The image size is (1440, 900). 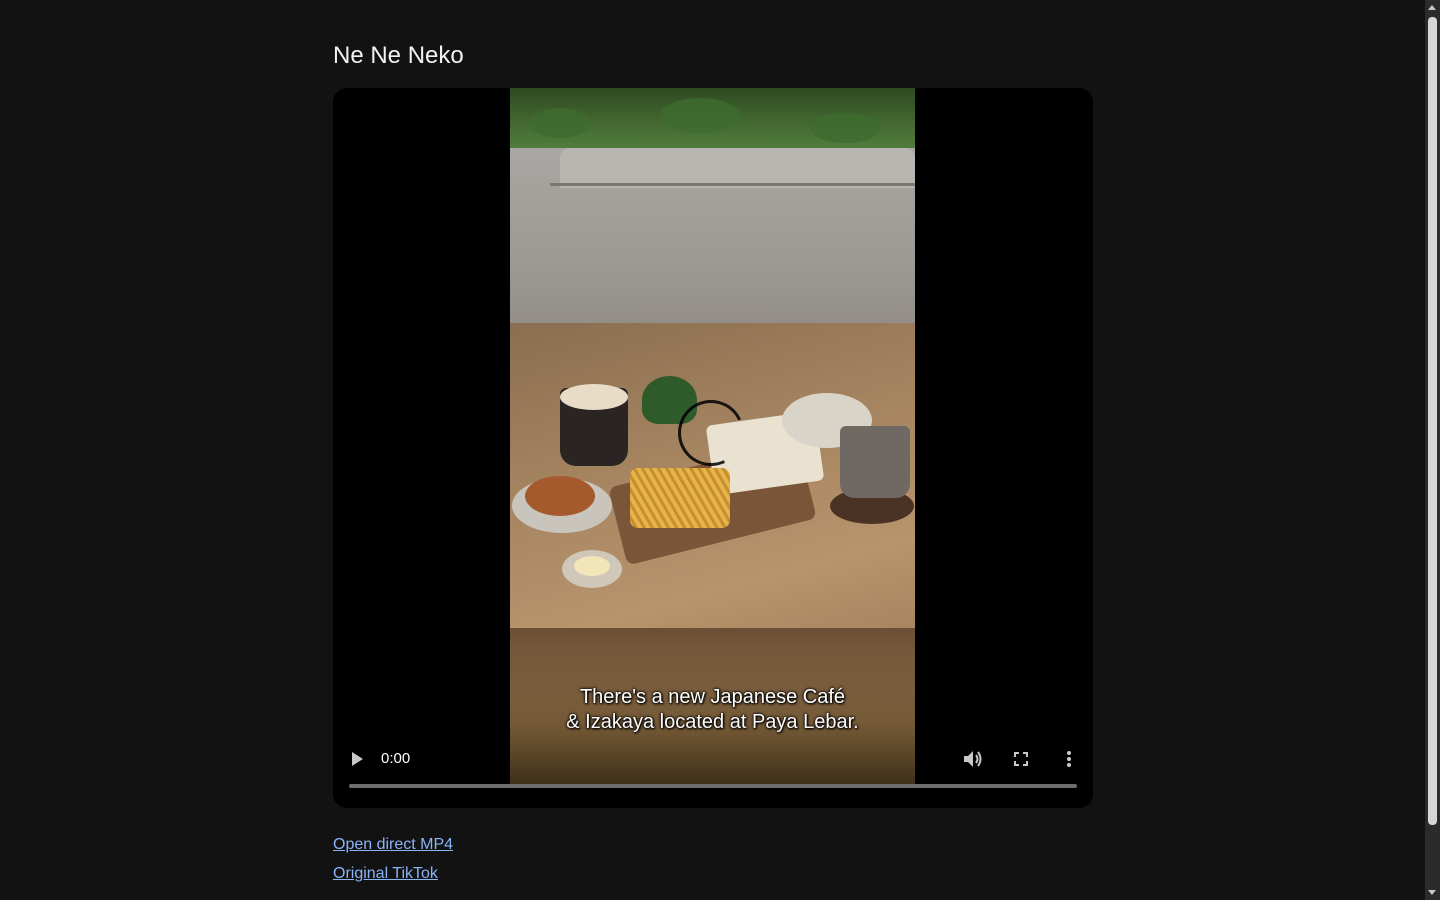 What do you see at coordinates (396, 758) in the screenshot?
I see `time-display: 0:00` at bounding box center [396, 758].